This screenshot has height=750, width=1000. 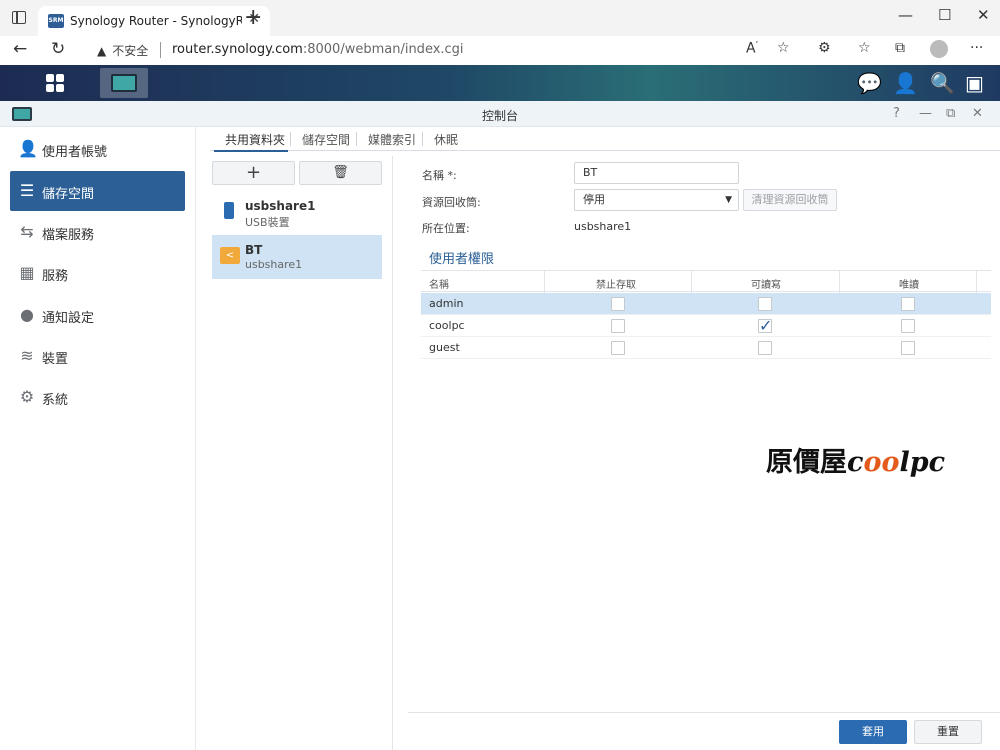 I want to click on router-icon: ≋, so click(x=27, y=355).